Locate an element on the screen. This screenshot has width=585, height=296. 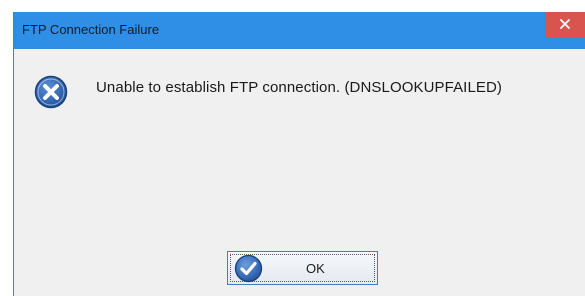
title-bar: FTP Connection Failure is located at coordinates (299, 30).